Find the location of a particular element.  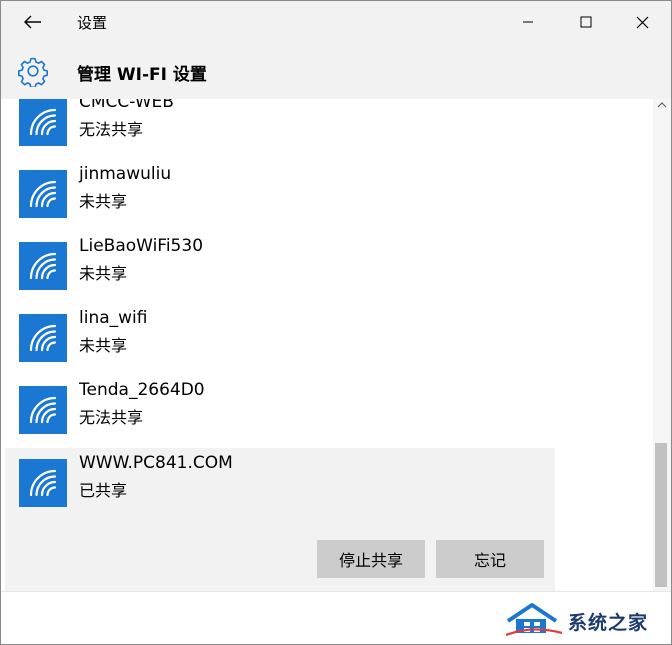

page-title: 管理 WI-FI 设置 is located at coordinates (142, 75).